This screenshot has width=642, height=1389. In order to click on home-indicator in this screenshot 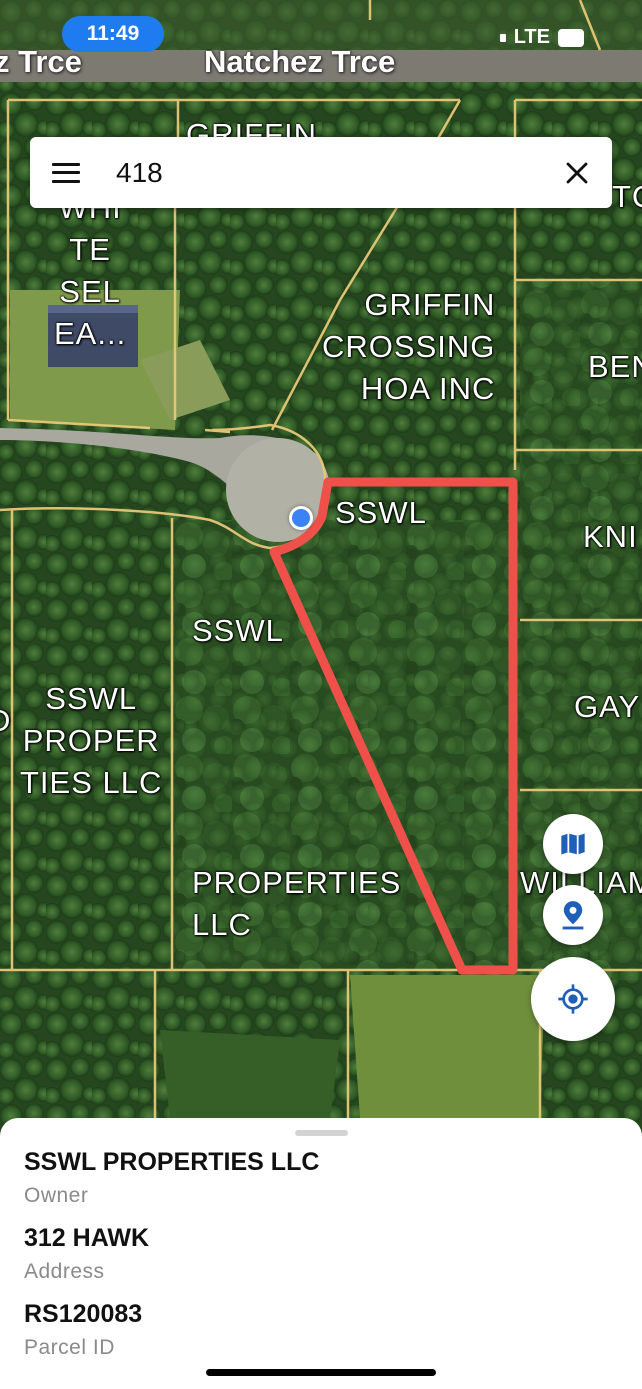, I will do `click(321, 1372)`.